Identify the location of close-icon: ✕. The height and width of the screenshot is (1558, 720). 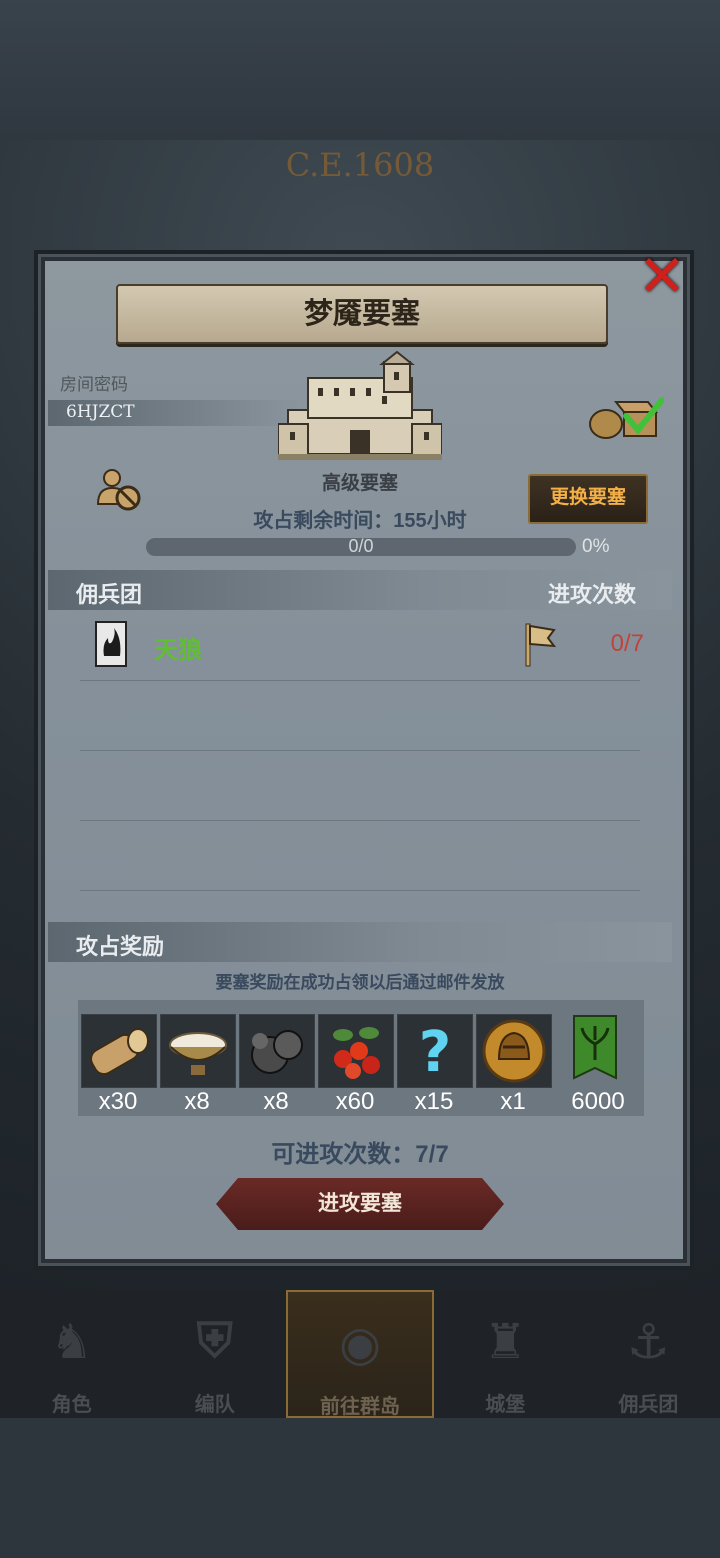
(662, 276).